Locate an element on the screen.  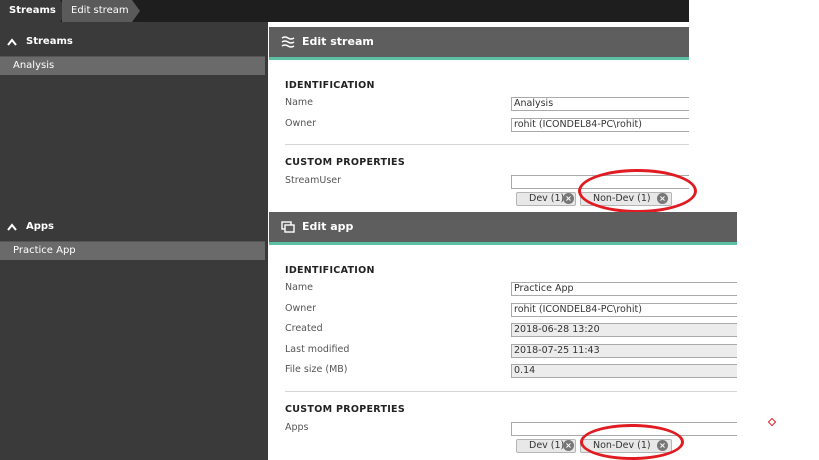
edit-stream-header: Edit stream is located at coordinates (479, 43).